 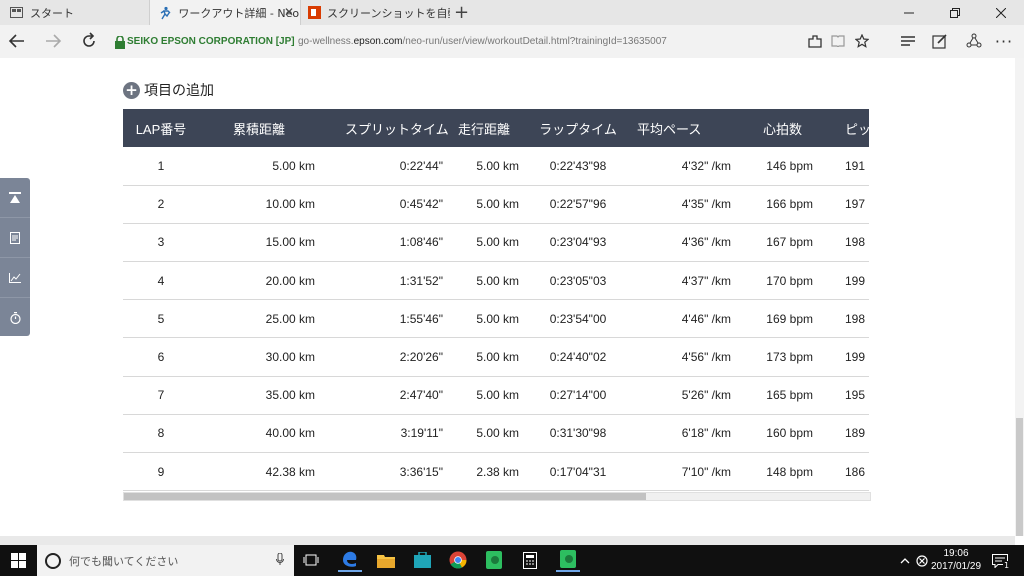 What do you see at coordinates (855, 165) in the screenshot?
I see `pitch-cell: 191` at bounding box center [855, 165].